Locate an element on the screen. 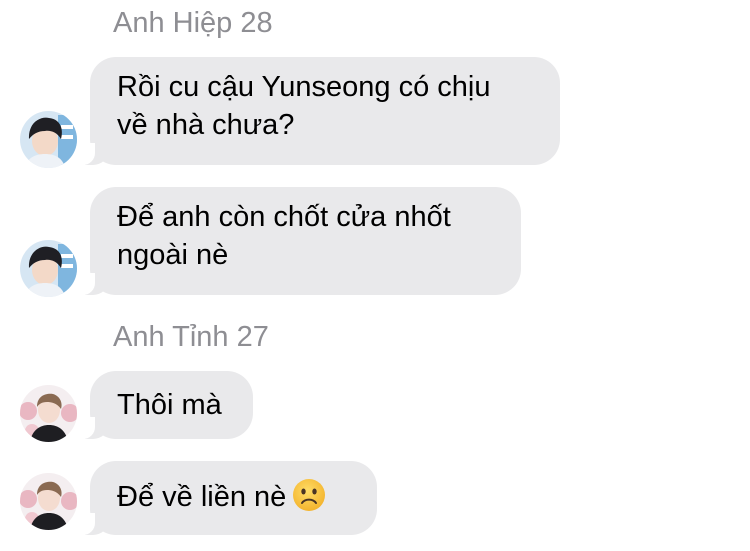 This screenshot has height=551, width=750. message-text: Để anh còn chốt cửa nhốt is located at coordinates (284, 217).